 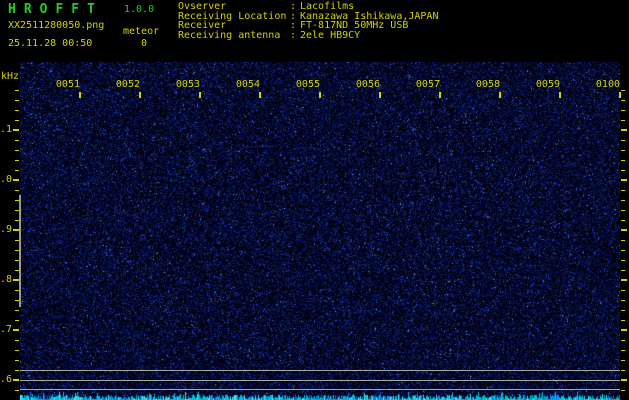 I want to click on output-filename: XX2511280050.png, so click(x=56, y=25).